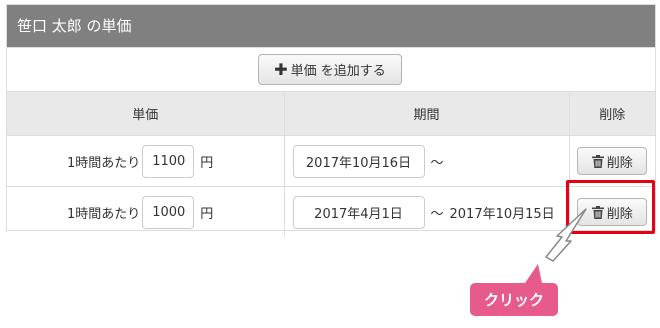  Describe the element at coordinates (145, 113) in the screenshot. I see `column-header-price: 単価` at that location.